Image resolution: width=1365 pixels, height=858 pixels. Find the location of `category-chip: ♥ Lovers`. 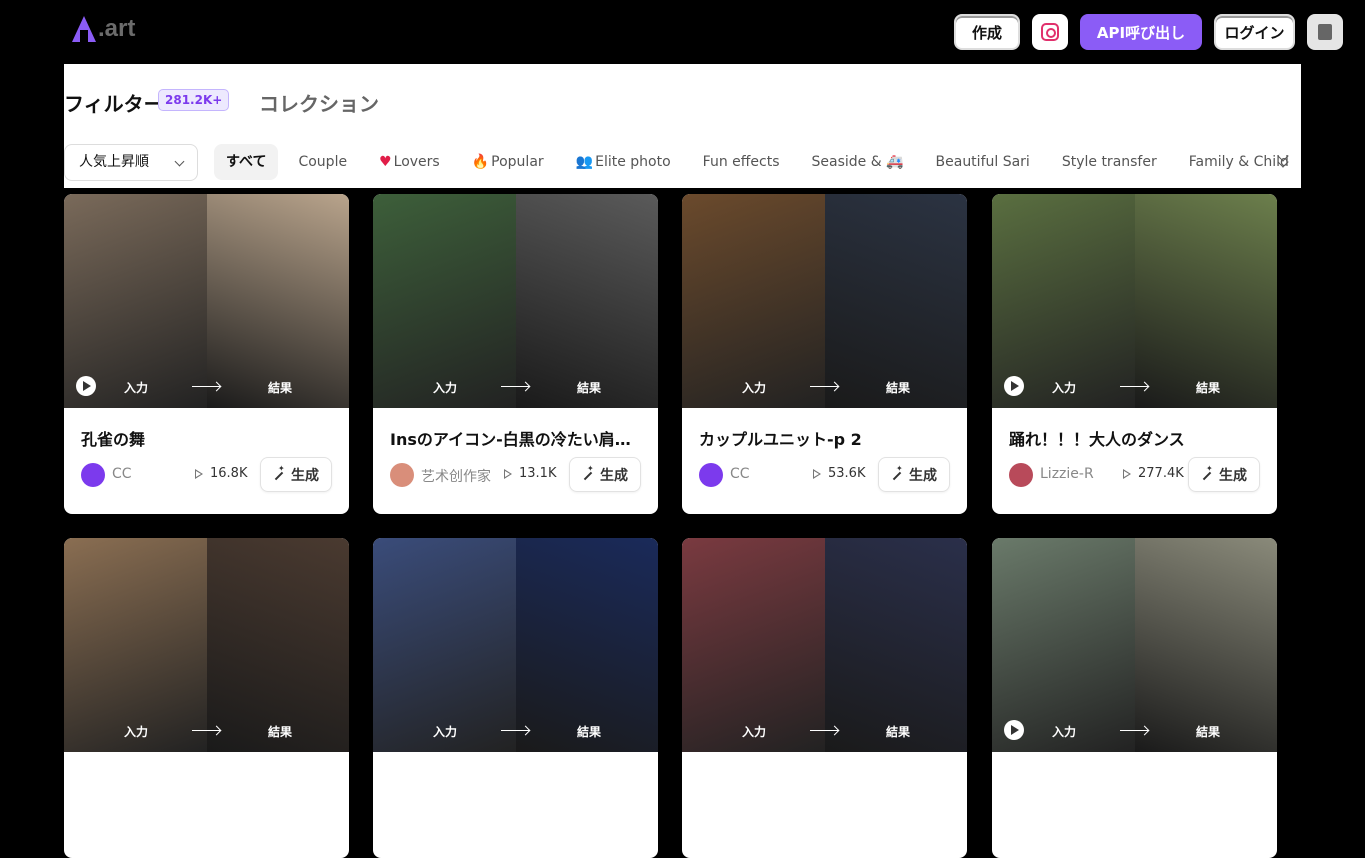

category-chip: ♥ Lovers is located at coordinates (409, 162).